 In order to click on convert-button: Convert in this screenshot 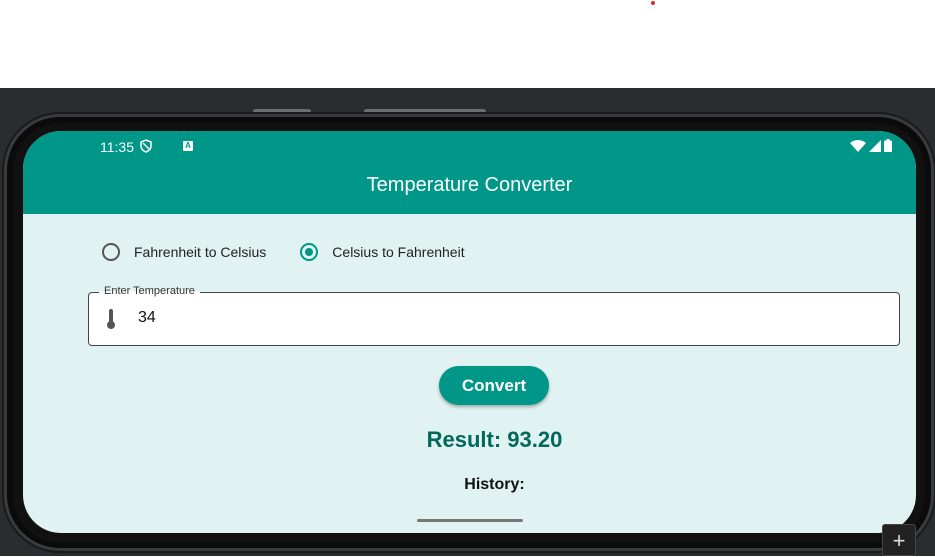, I will do `click(494, 385)`.